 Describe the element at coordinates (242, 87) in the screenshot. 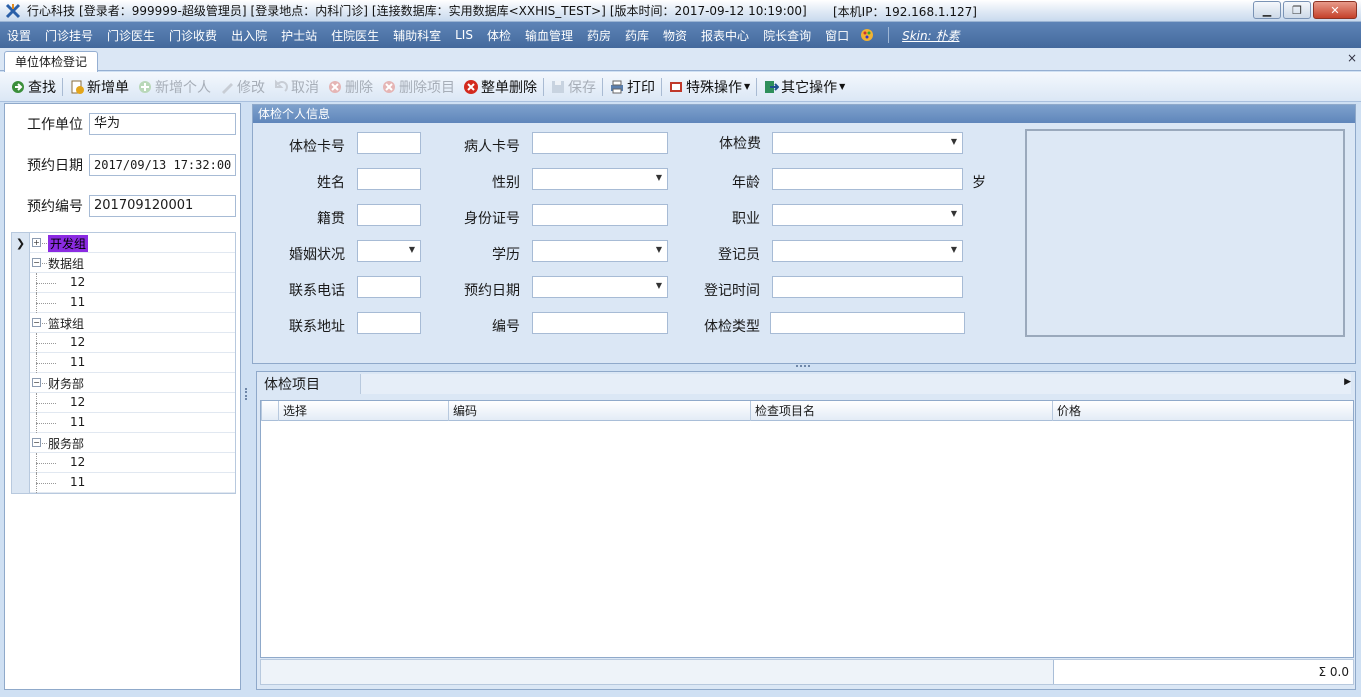

I see `modify-button: 修改` at that location.